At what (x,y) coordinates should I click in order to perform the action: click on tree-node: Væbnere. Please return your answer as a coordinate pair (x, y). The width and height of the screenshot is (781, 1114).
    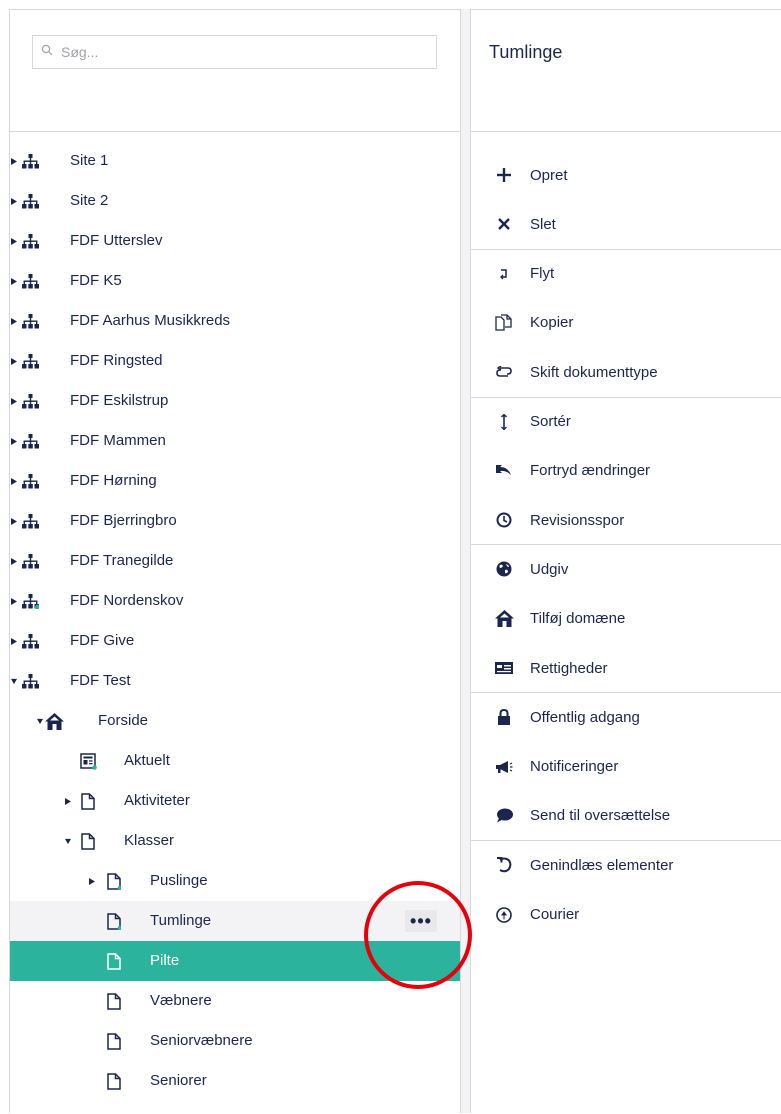
    Looking at the image, I should click on (235, 1001).